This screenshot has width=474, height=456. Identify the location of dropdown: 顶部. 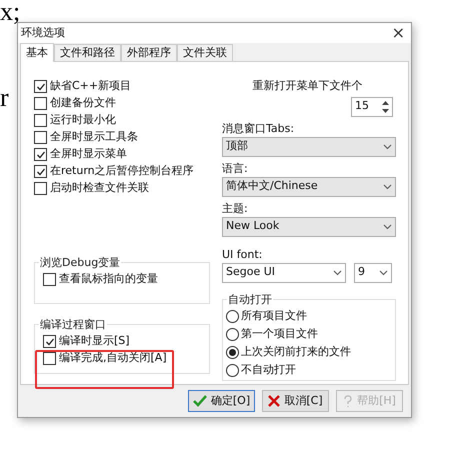
(309, 146).